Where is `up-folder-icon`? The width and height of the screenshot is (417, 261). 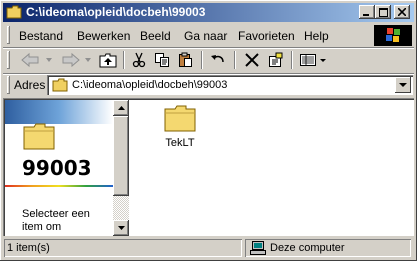
up-folder-icon is located at coordinates (108, 60).